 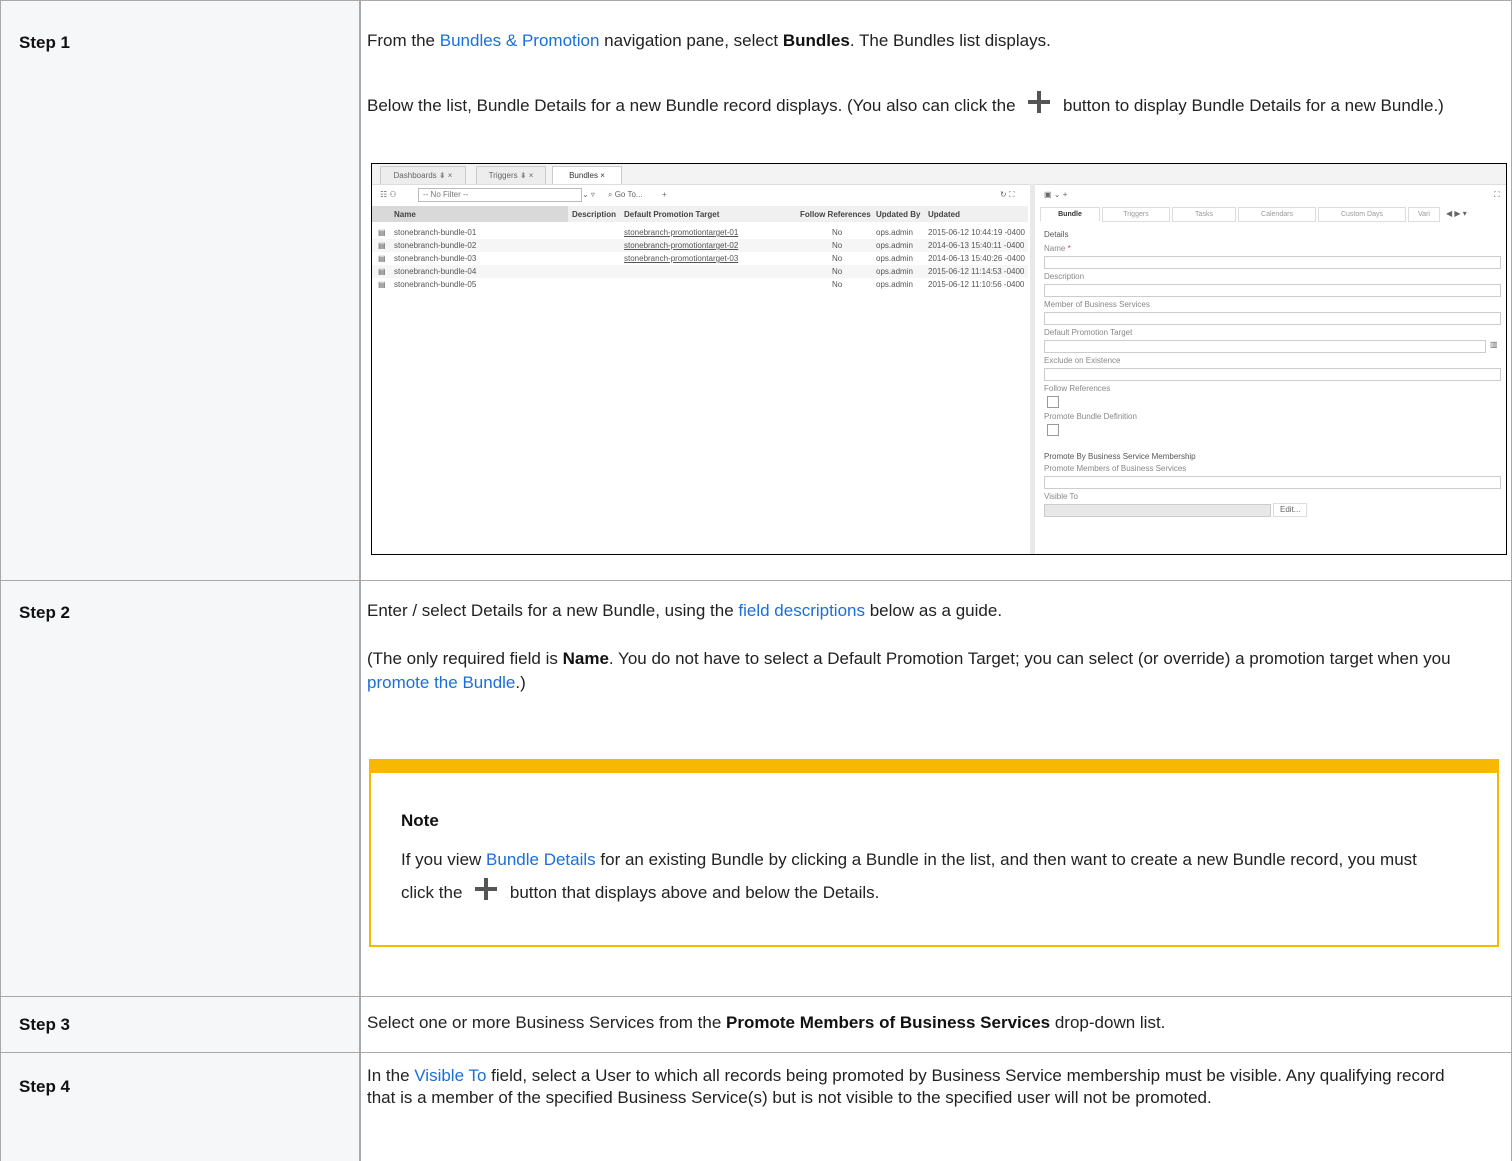 What do you see at coordinates (1088, 332) in the screenshot?
I see `target-label: Default Promotion Target` at bounding box center [1088, 332].